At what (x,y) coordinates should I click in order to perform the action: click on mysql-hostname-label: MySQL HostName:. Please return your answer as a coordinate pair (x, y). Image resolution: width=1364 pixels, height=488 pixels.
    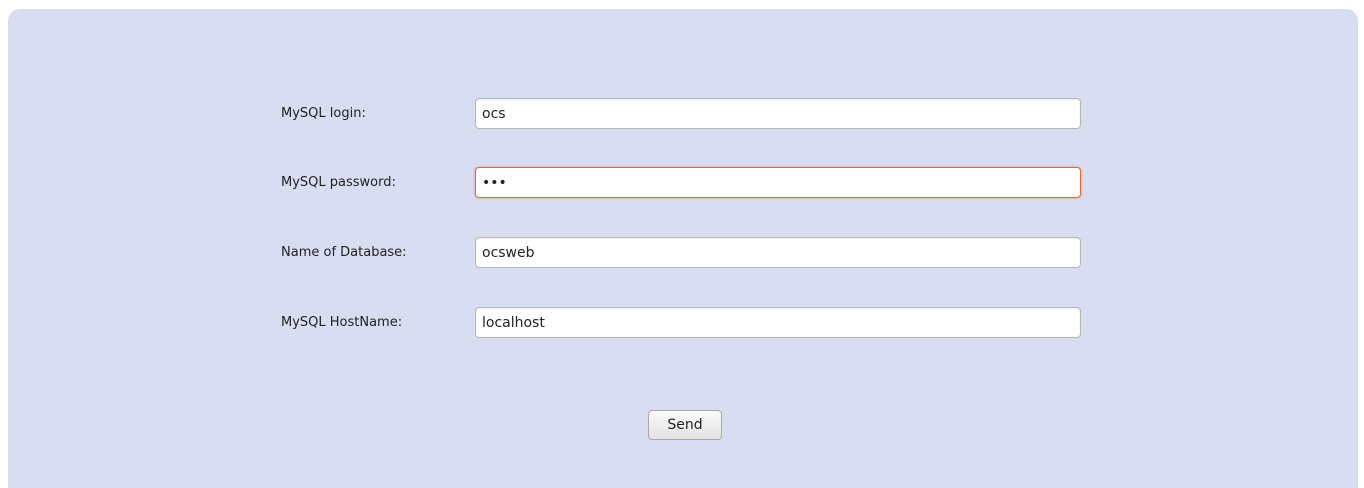
    Looking at the image, I should click on (342, 322).